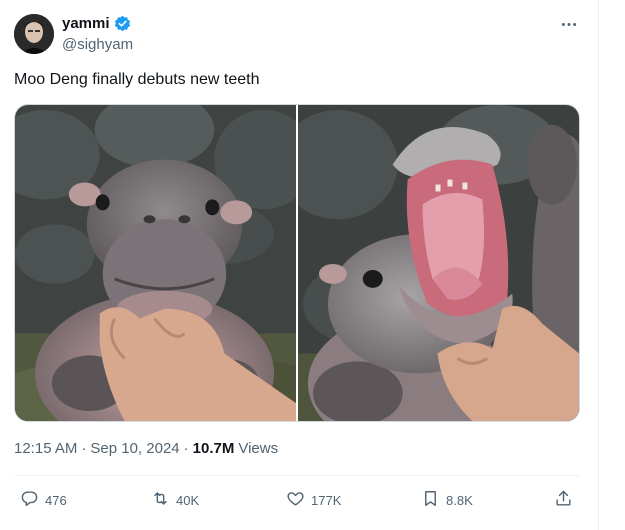 The width and height of the screenshot is (625, 530). I want to click on like-icon, so click(295, 500).